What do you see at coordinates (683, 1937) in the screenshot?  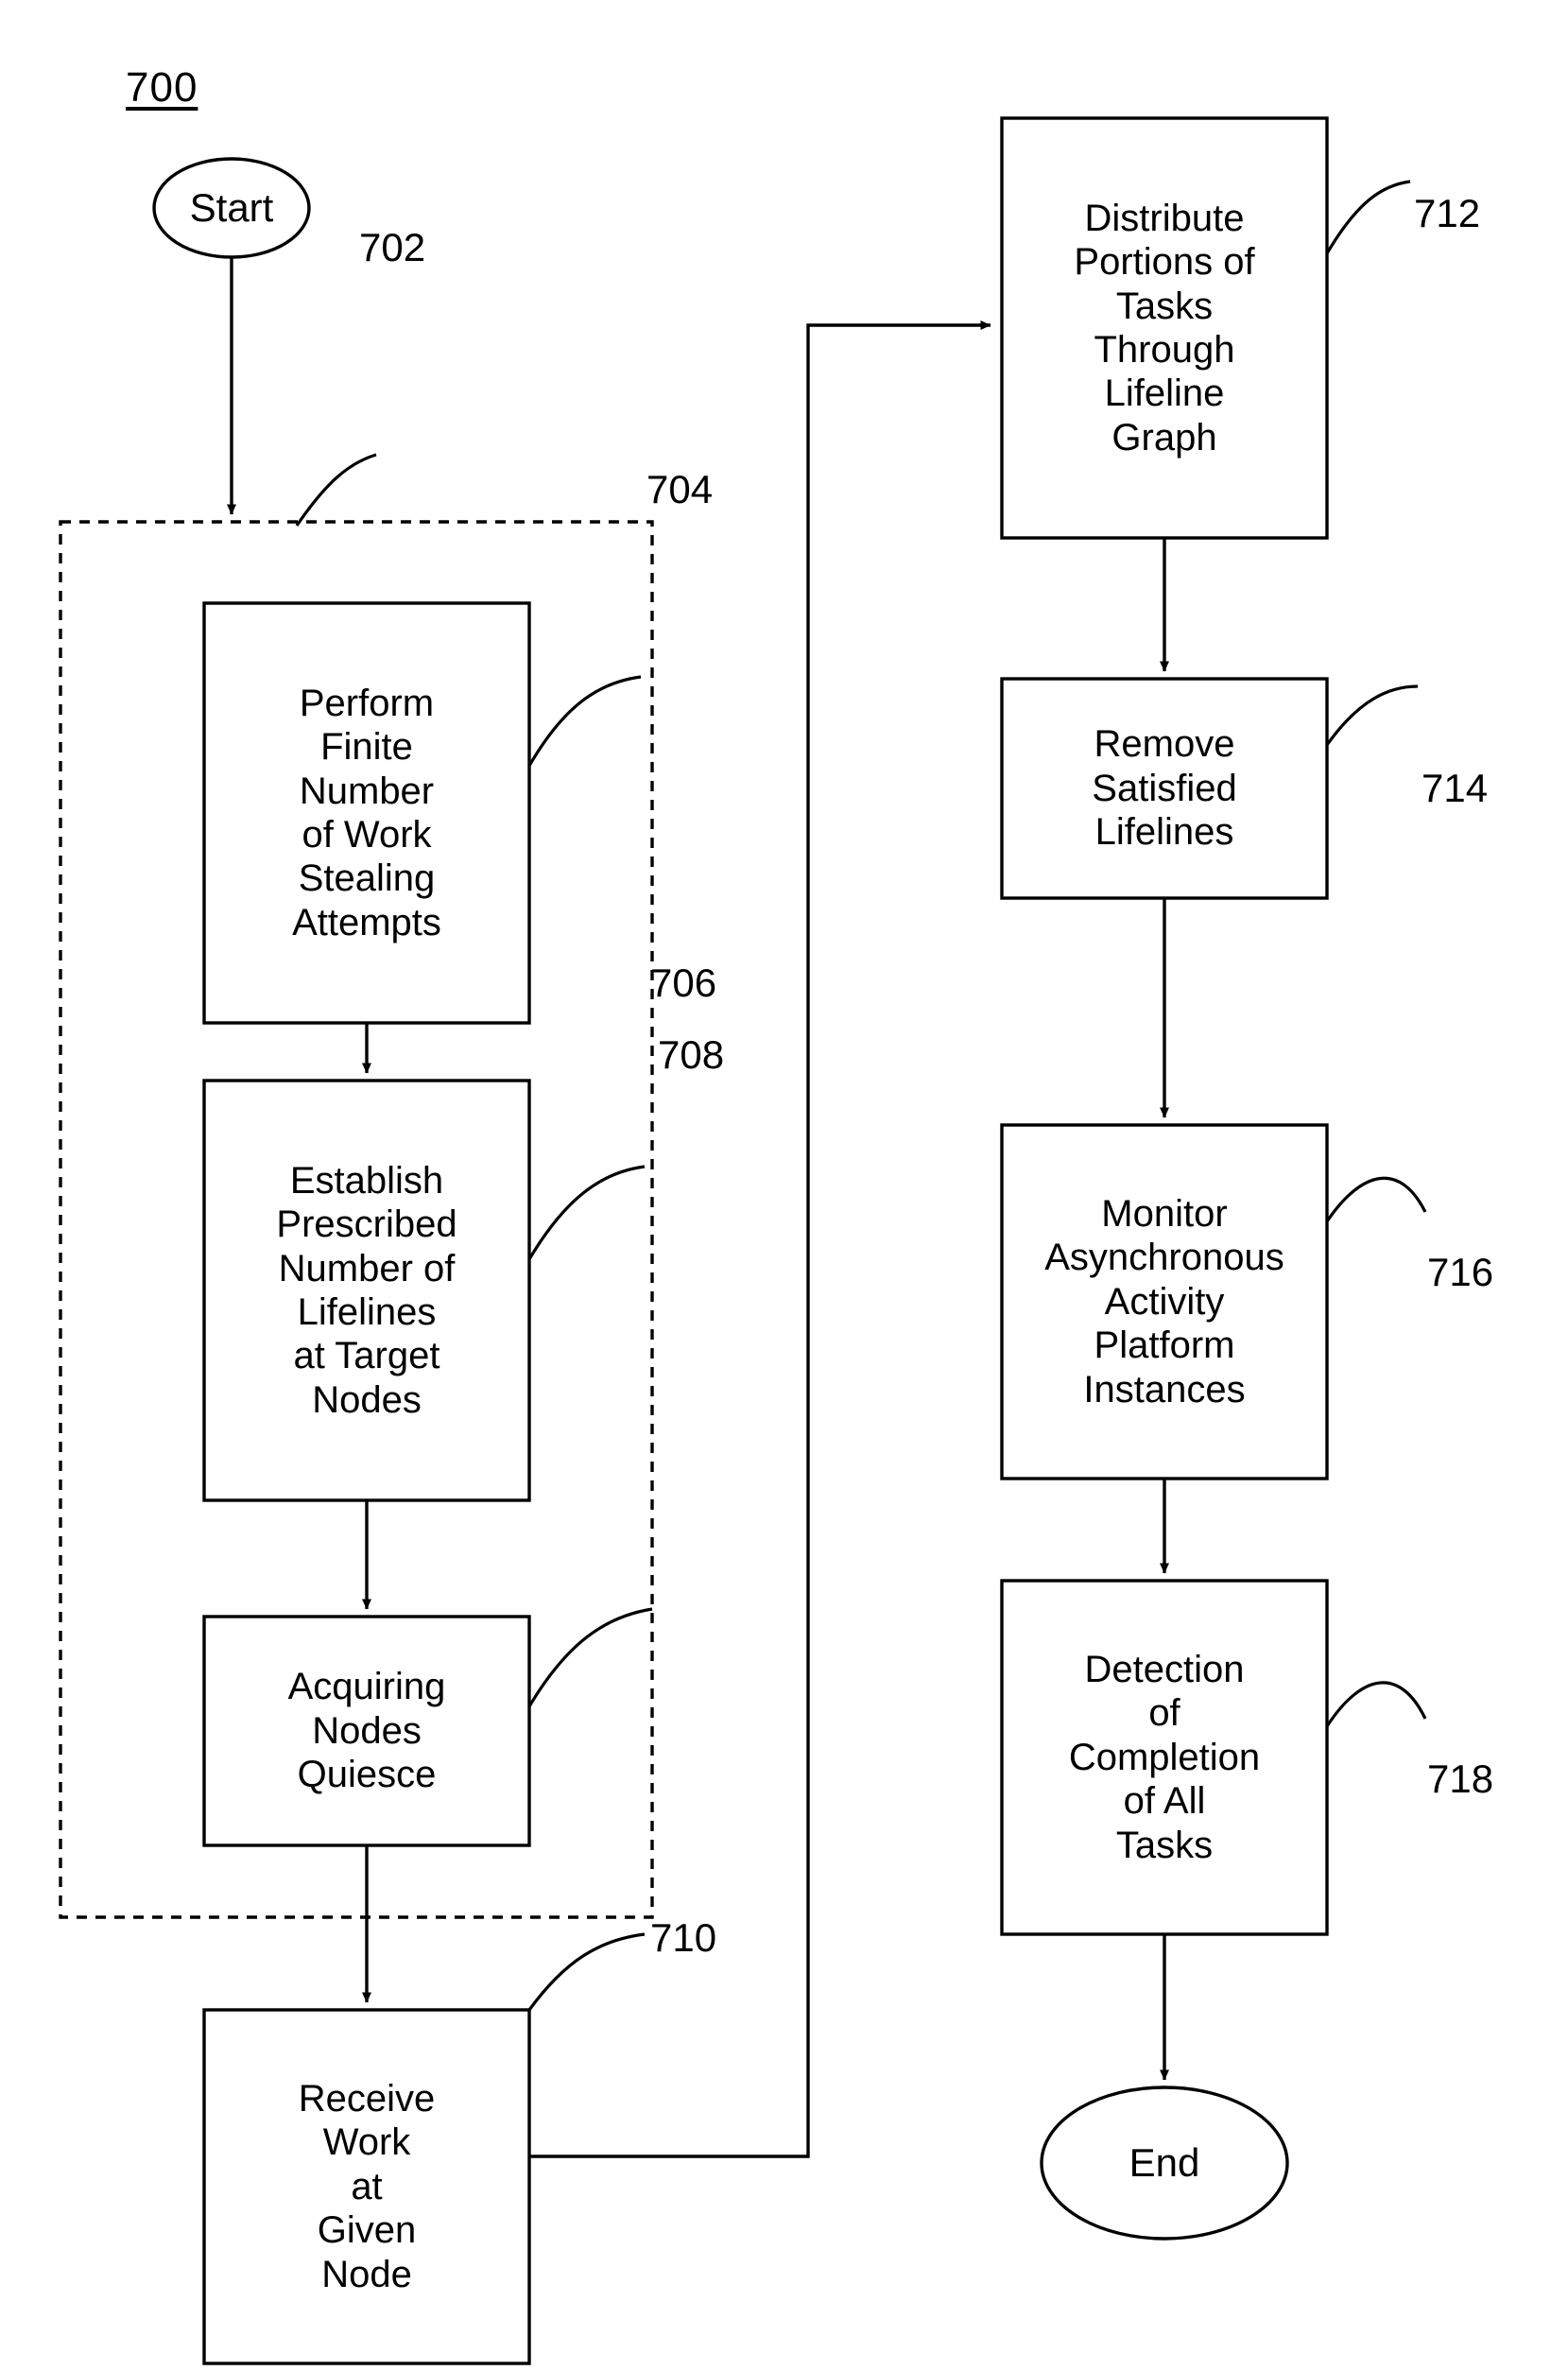 I see `reference-numeral-710: 710` at bounding box center [683, 1937].